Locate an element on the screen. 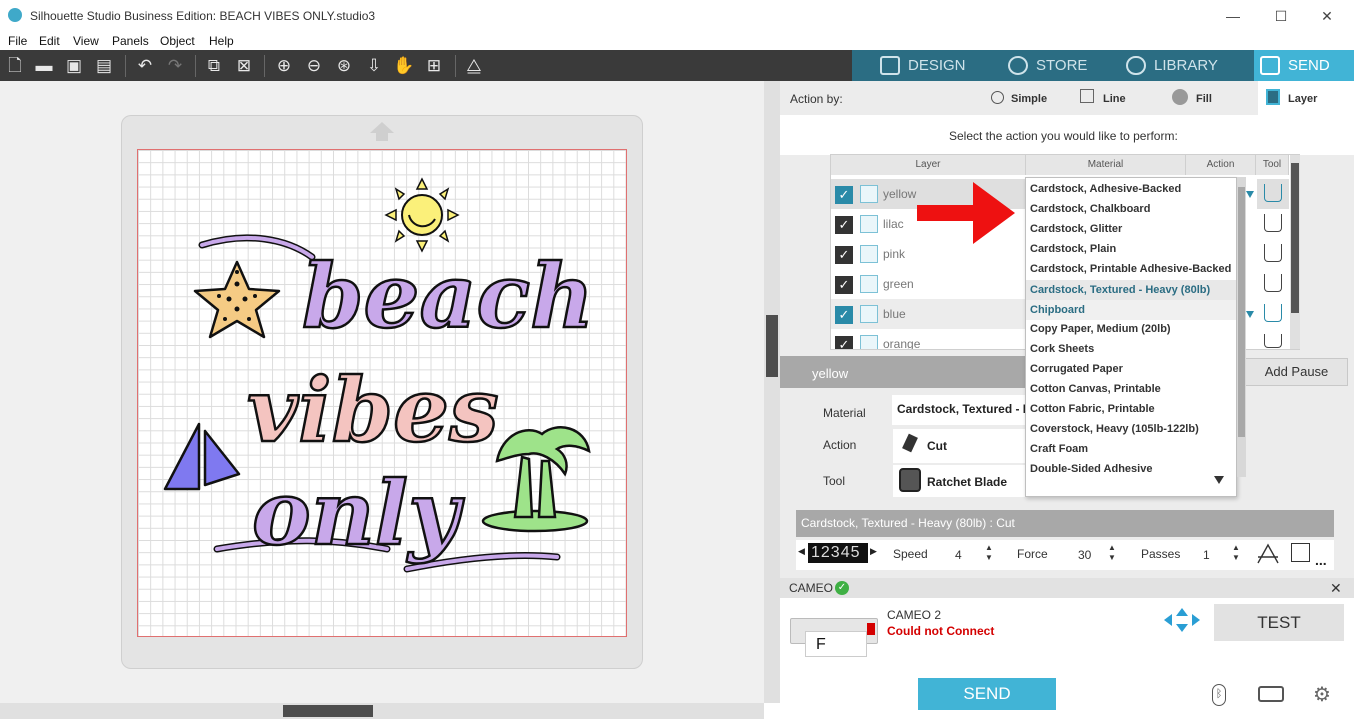 This screenshot has height=725, width=1354. print-icon: ▤ is located at coordinates (104, 66).